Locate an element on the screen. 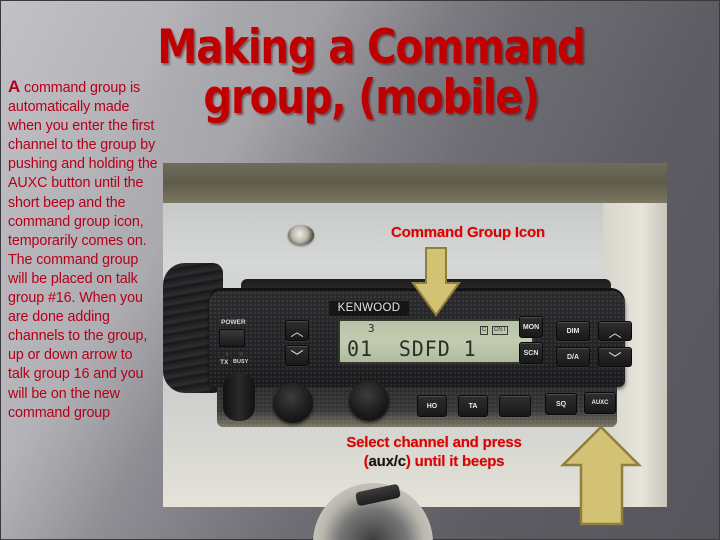 This screenshot has height=540, width=720. slide-title: Making a Command group, (mobile) is located at coordinates (371, 73).